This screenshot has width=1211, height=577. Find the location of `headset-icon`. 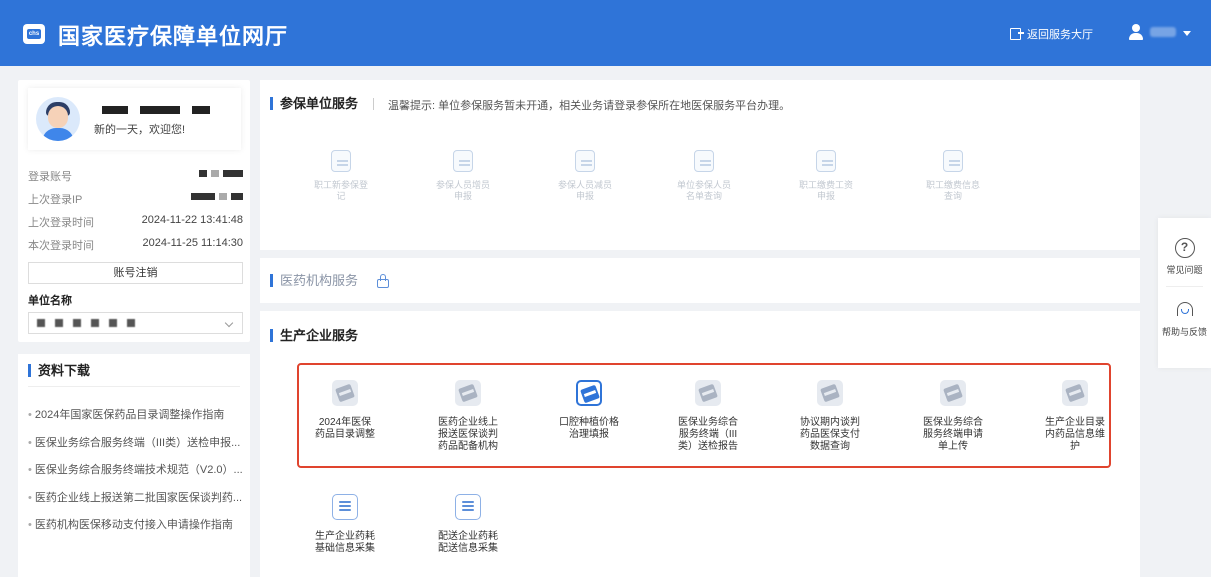

headset-icon is located at coordinates (1185, 310).